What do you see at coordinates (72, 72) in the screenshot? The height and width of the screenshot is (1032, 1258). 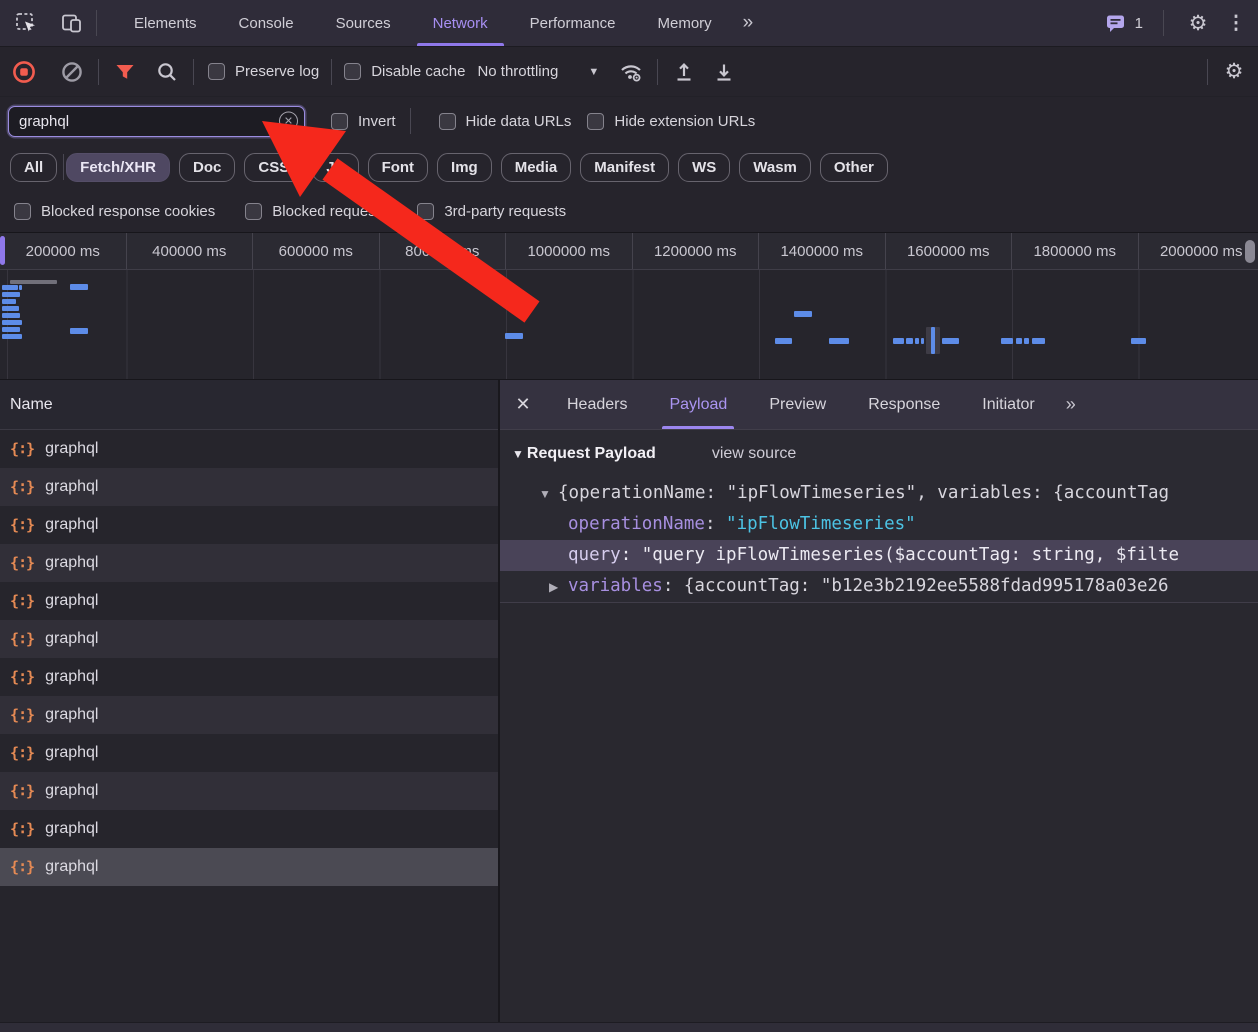 I see `clear-network-log-button` at bounding box center [72, 72].